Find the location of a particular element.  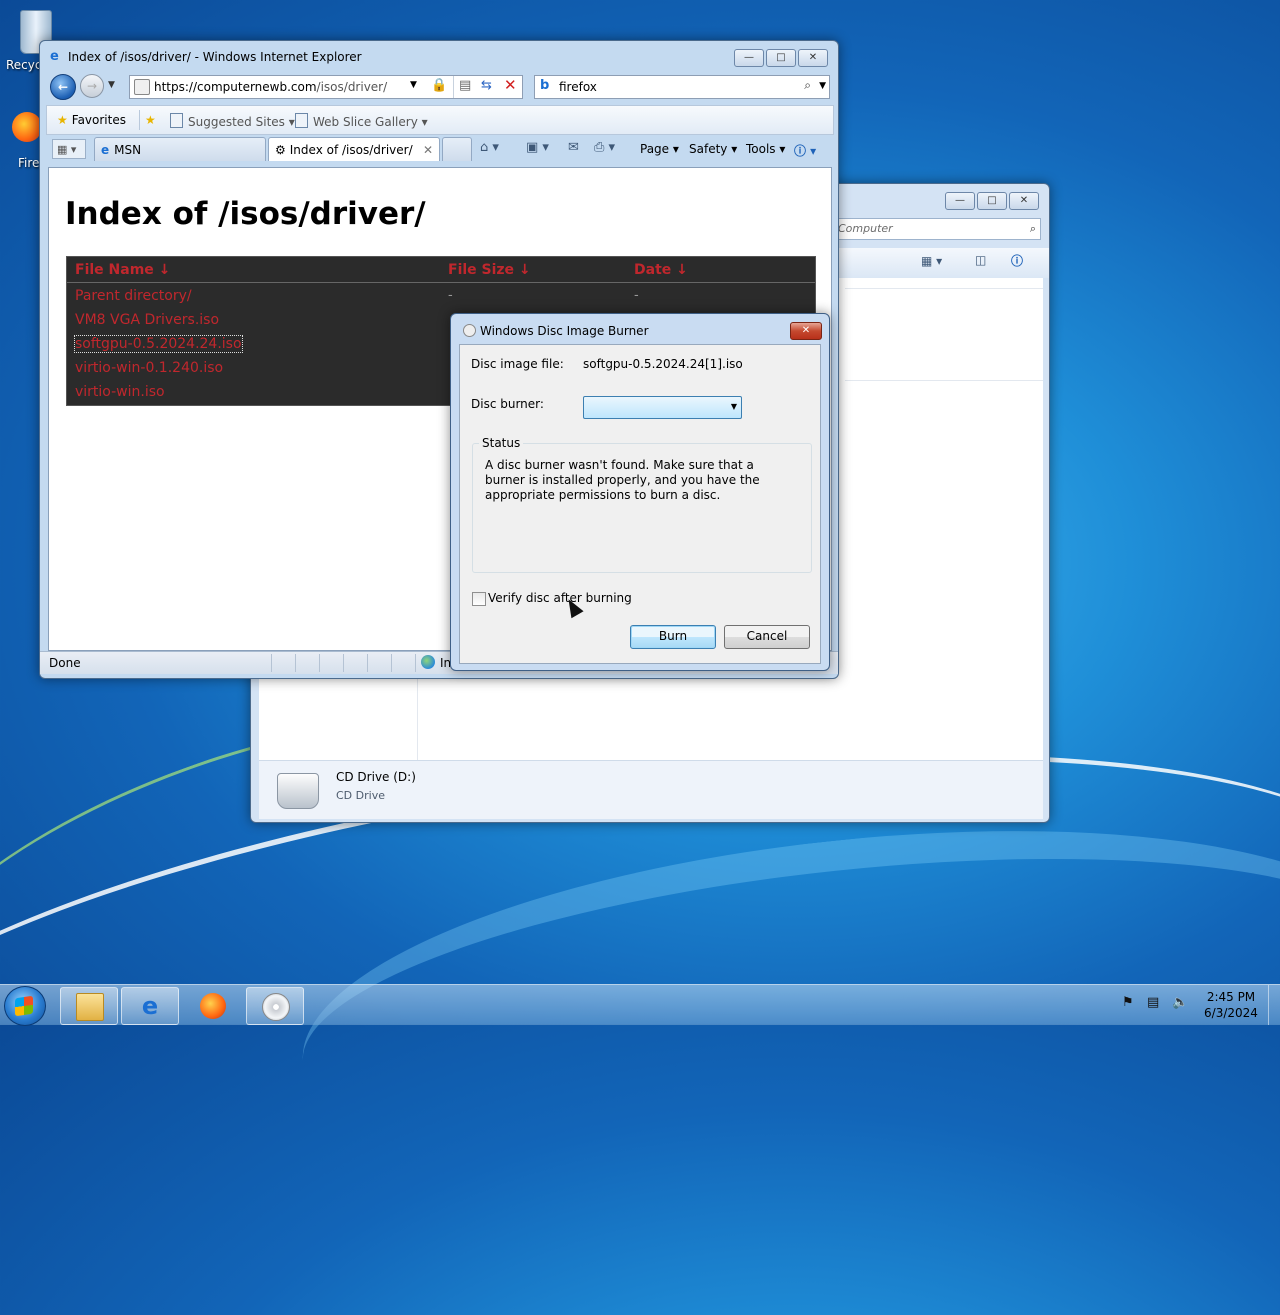

star-icon: ★ is located at coordinates (62, 120).